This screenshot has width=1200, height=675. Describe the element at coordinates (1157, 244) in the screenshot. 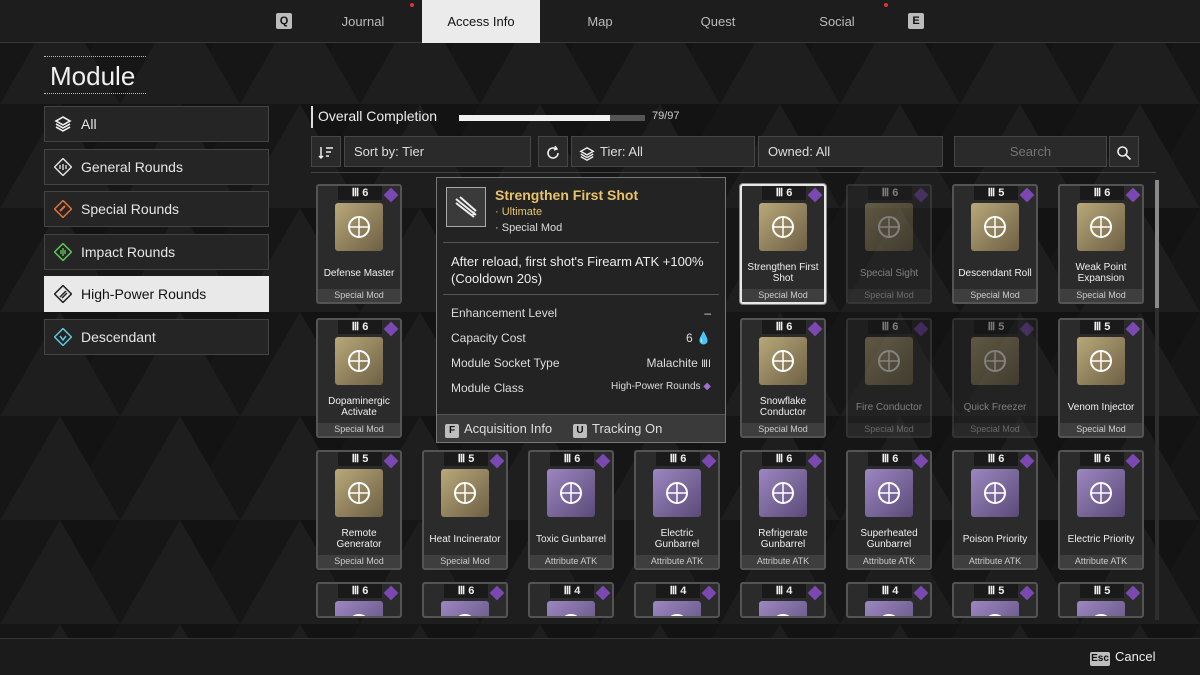

I see `scrollbar-thumb` at that location.